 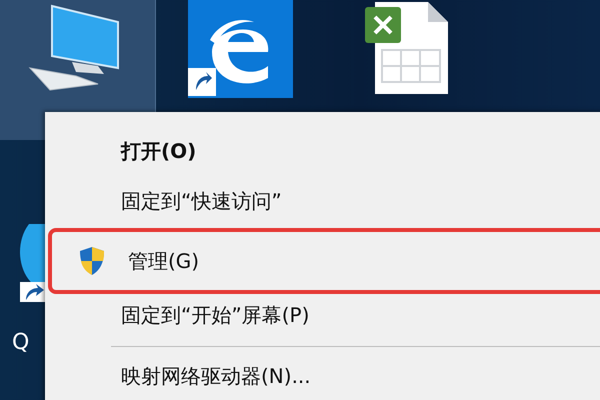 What do you see at coordinates (92, 261) in the screenshot?
I see `shield-icon` at bounding box center [92, 261].